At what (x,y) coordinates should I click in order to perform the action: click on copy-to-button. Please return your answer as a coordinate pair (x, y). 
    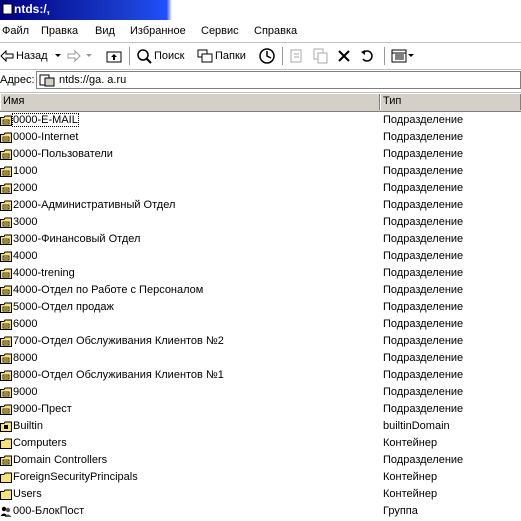
    Looking at the image, I should click on (321, 56).